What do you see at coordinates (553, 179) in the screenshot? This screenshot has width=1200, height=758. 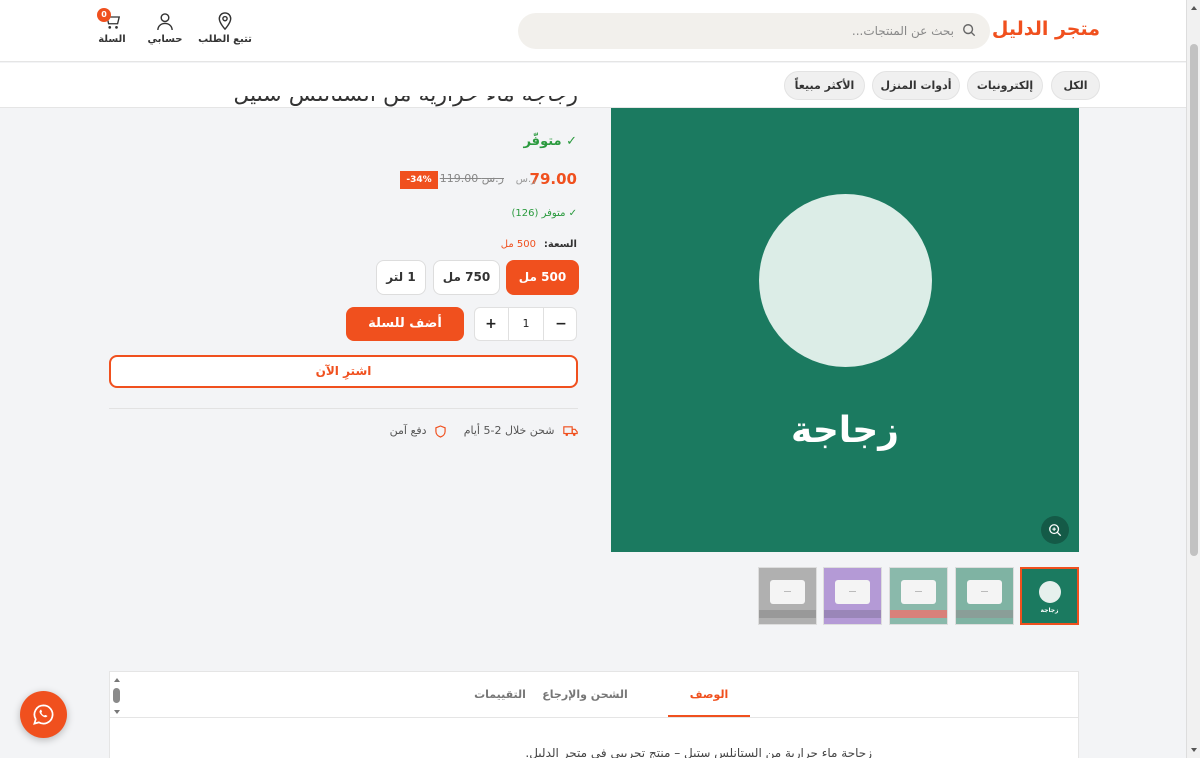 I see `current-price: 79.00` at bounding box center [553, 179].